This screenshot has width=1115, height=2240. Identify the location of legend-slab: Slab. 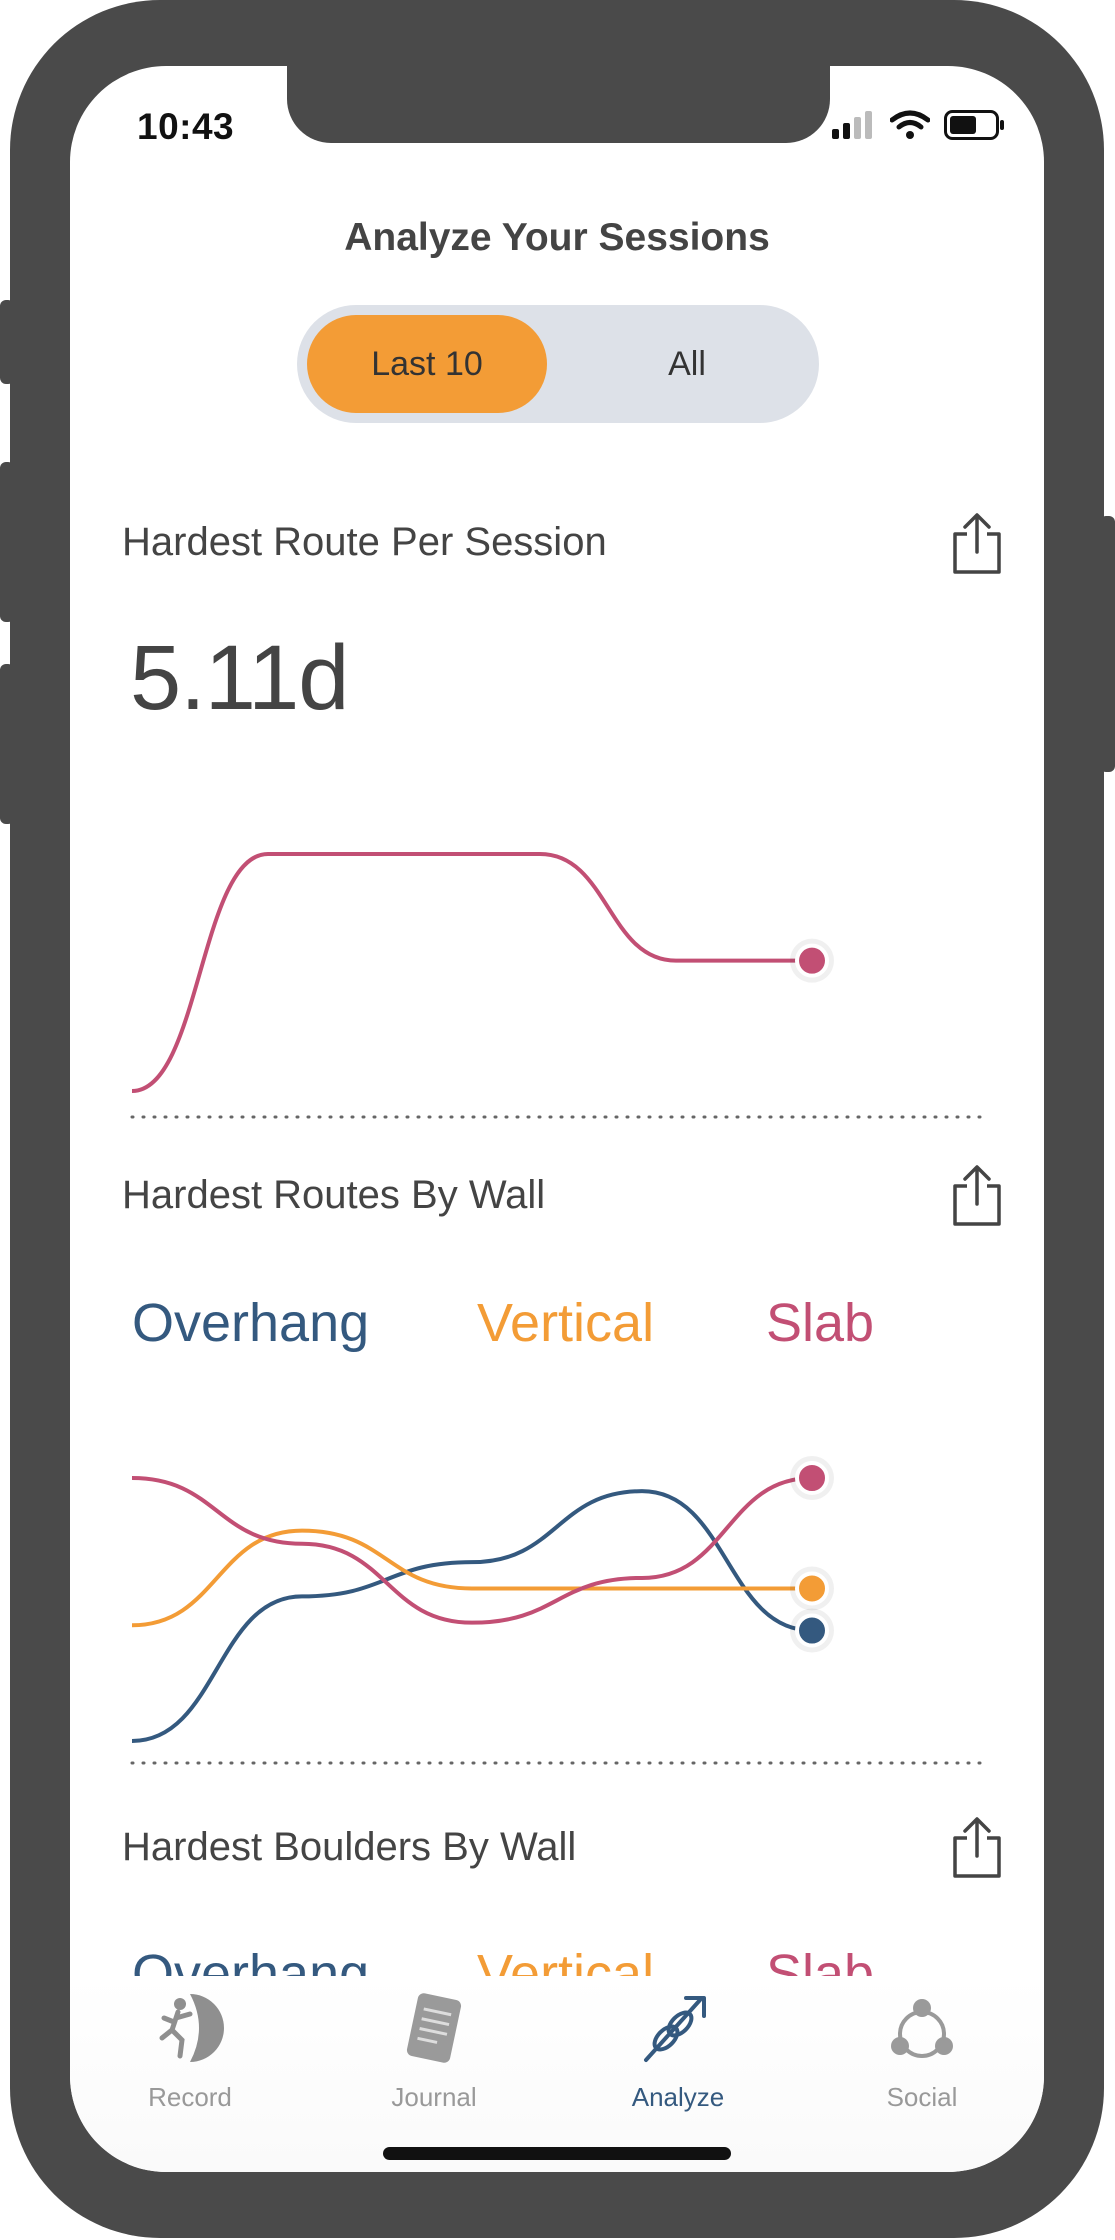
(820, 1323).